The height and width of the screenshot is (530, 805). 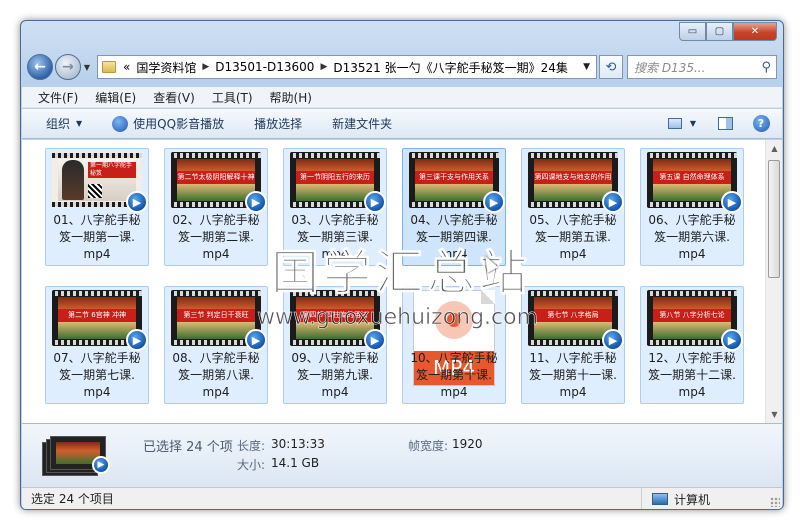 I want to click on file-name-line: 笈一期第十课., so click(x=454, y=375).